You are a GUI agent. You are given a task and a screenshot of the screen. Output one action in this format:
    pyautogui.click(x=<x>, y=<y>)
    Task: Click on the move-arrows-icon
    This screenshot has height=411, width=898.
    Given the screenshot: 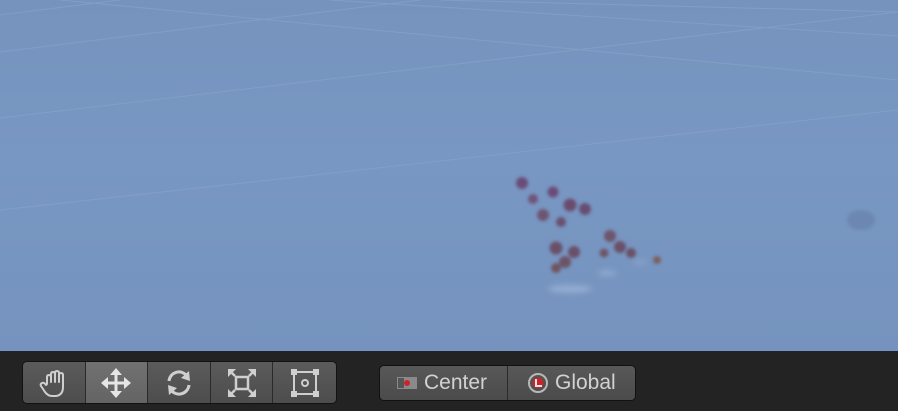 What is the action you would take?
    pyautogui.click(x=116, y=382)
    